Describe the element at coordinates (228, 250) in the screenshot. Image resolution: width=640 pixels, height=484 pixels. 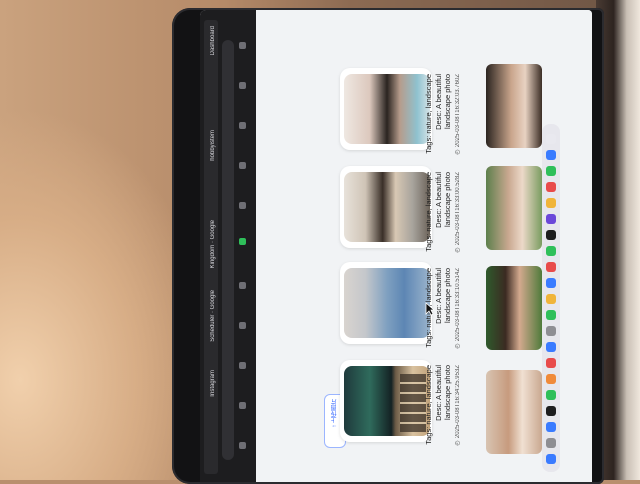
I see `address-bar` at that location.